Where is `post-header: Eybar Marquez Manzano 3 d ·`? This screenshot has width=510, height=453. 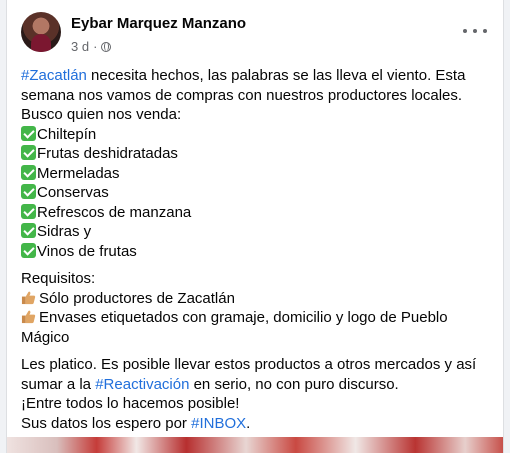 post-header: Eybar Marquez Manzano 3 d · is located at coordinates (255, 33).